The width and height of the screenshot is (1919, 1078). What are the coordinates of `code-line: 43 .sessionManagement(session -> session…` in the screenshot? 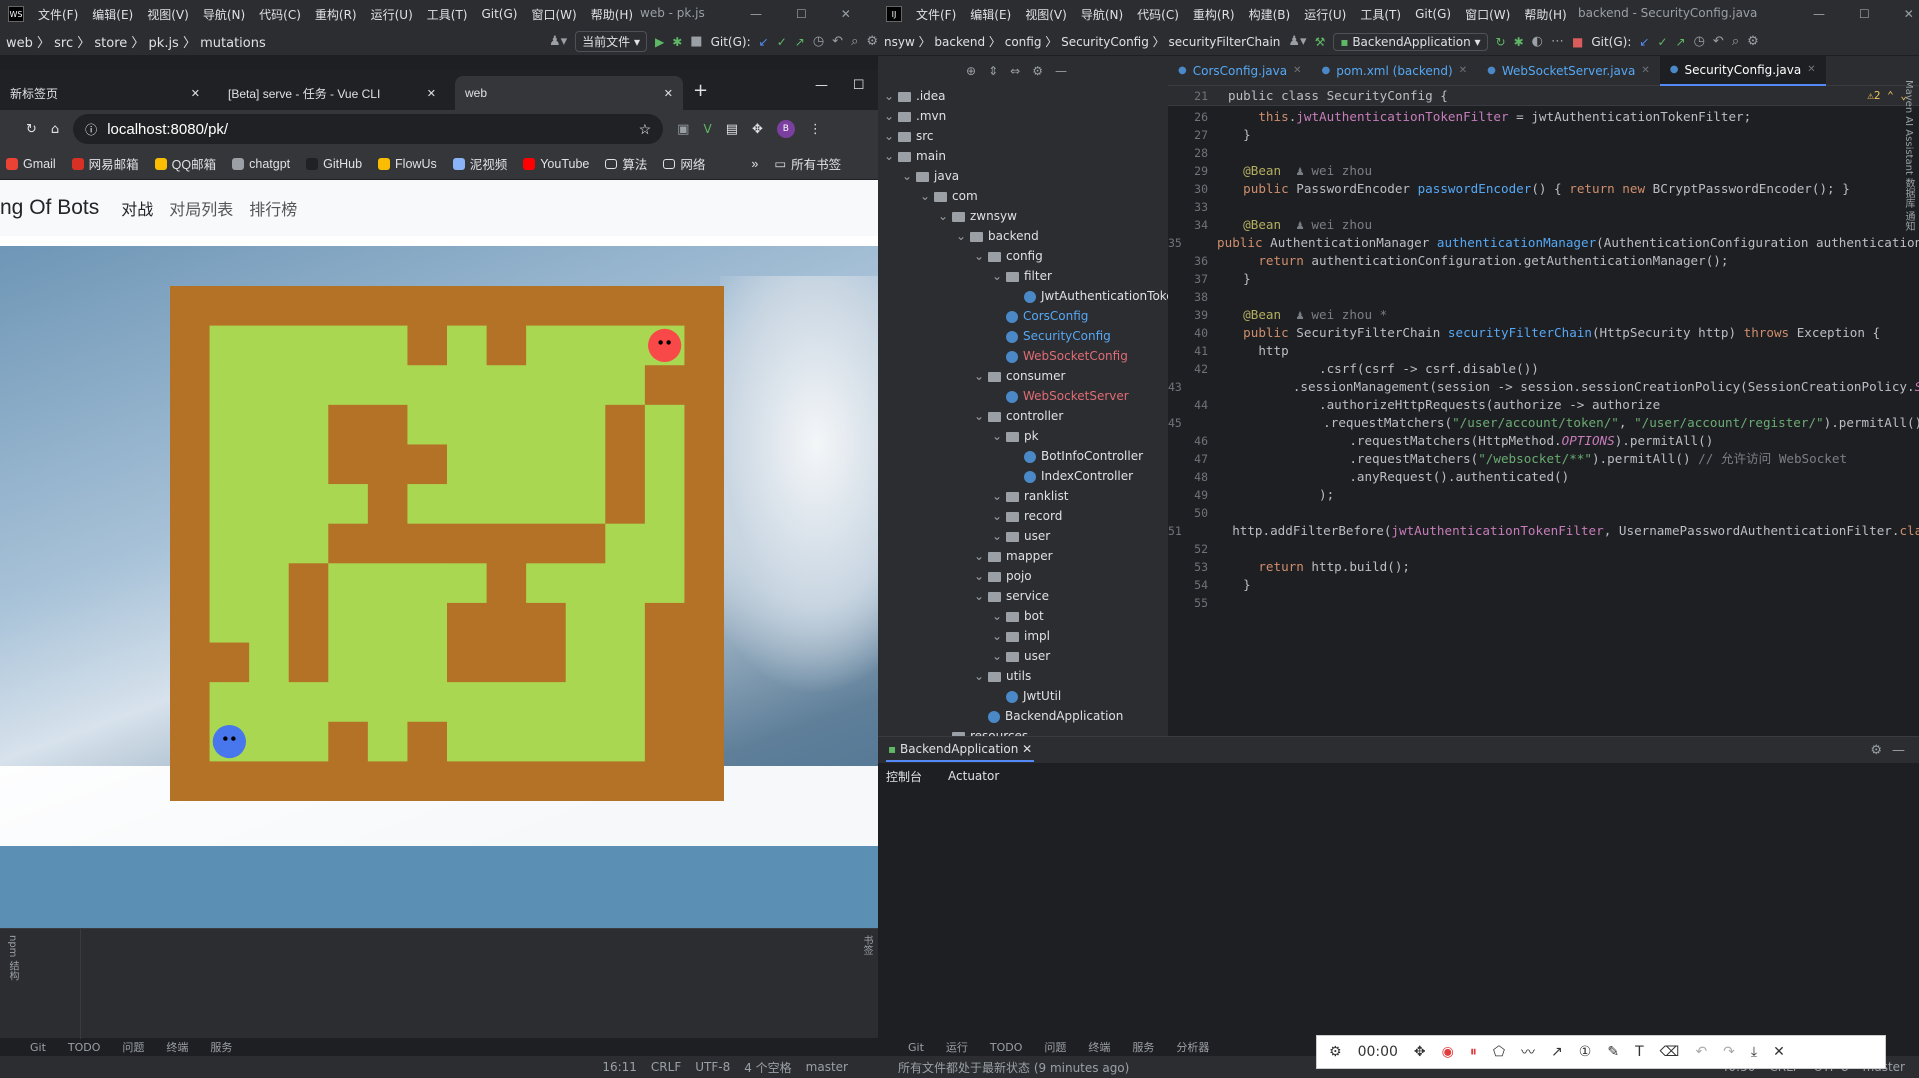 It's located at (1543, 387).